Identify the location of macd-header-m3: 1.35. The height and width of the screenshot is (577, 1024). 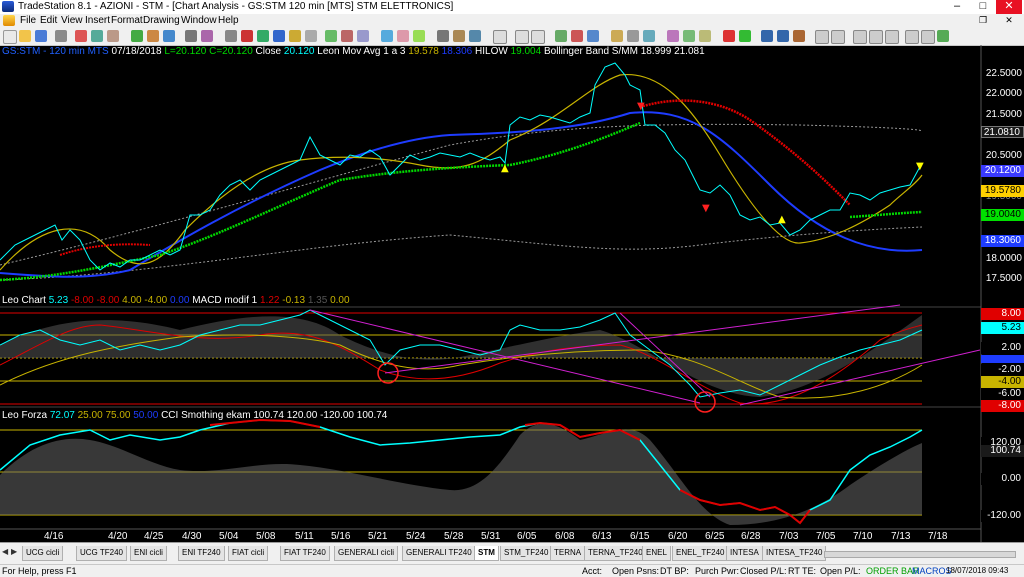
(317, 300).